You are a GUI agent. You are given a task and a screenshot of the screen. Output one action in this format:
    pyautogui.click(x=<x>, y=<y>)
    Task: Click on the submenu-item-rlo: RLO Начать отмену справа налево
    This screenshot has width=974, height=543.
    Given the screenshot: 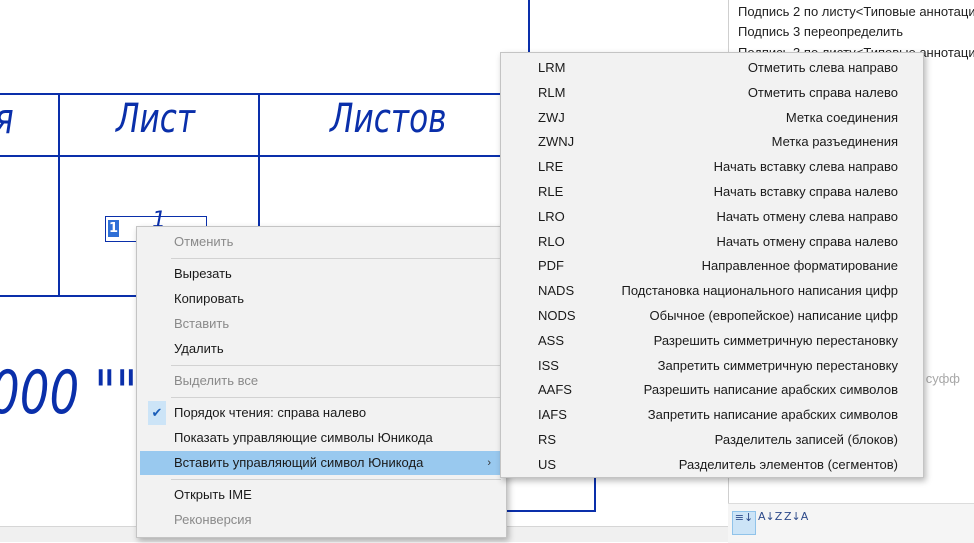 What is the action you would take?
    pyautogui.click(x=711, y=241)
    